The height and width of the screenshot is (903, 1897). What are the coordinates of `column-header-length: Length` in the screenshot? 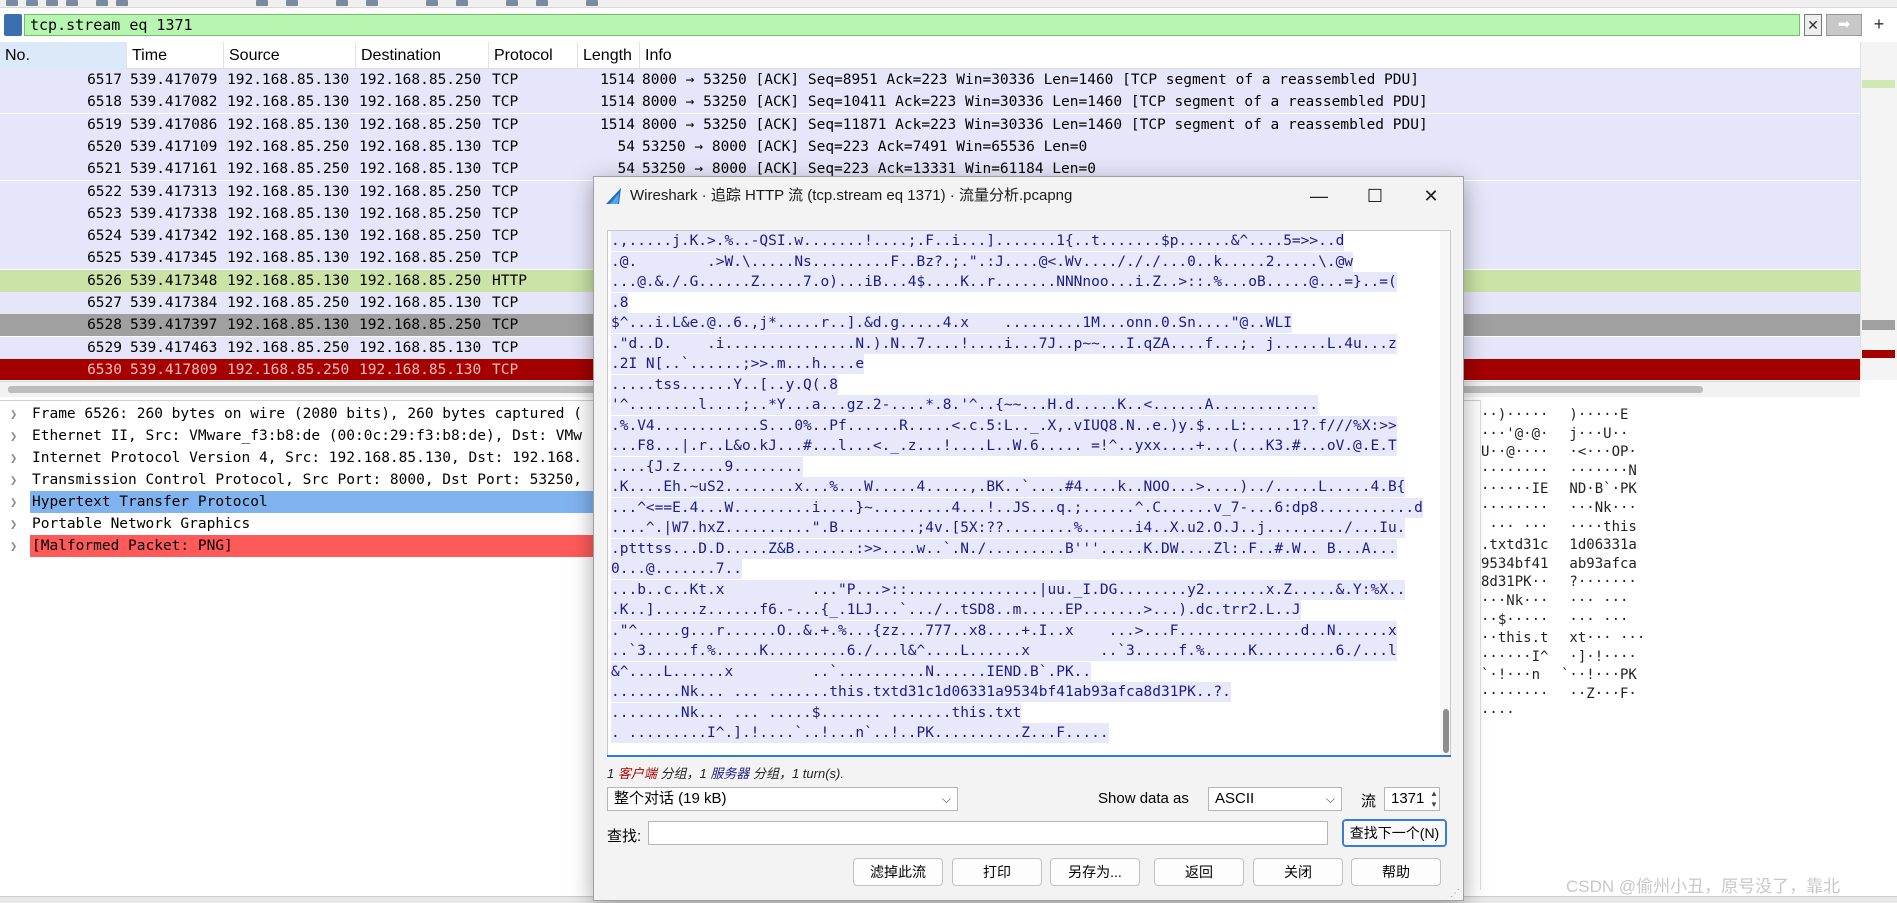 It's located at (609, 55).